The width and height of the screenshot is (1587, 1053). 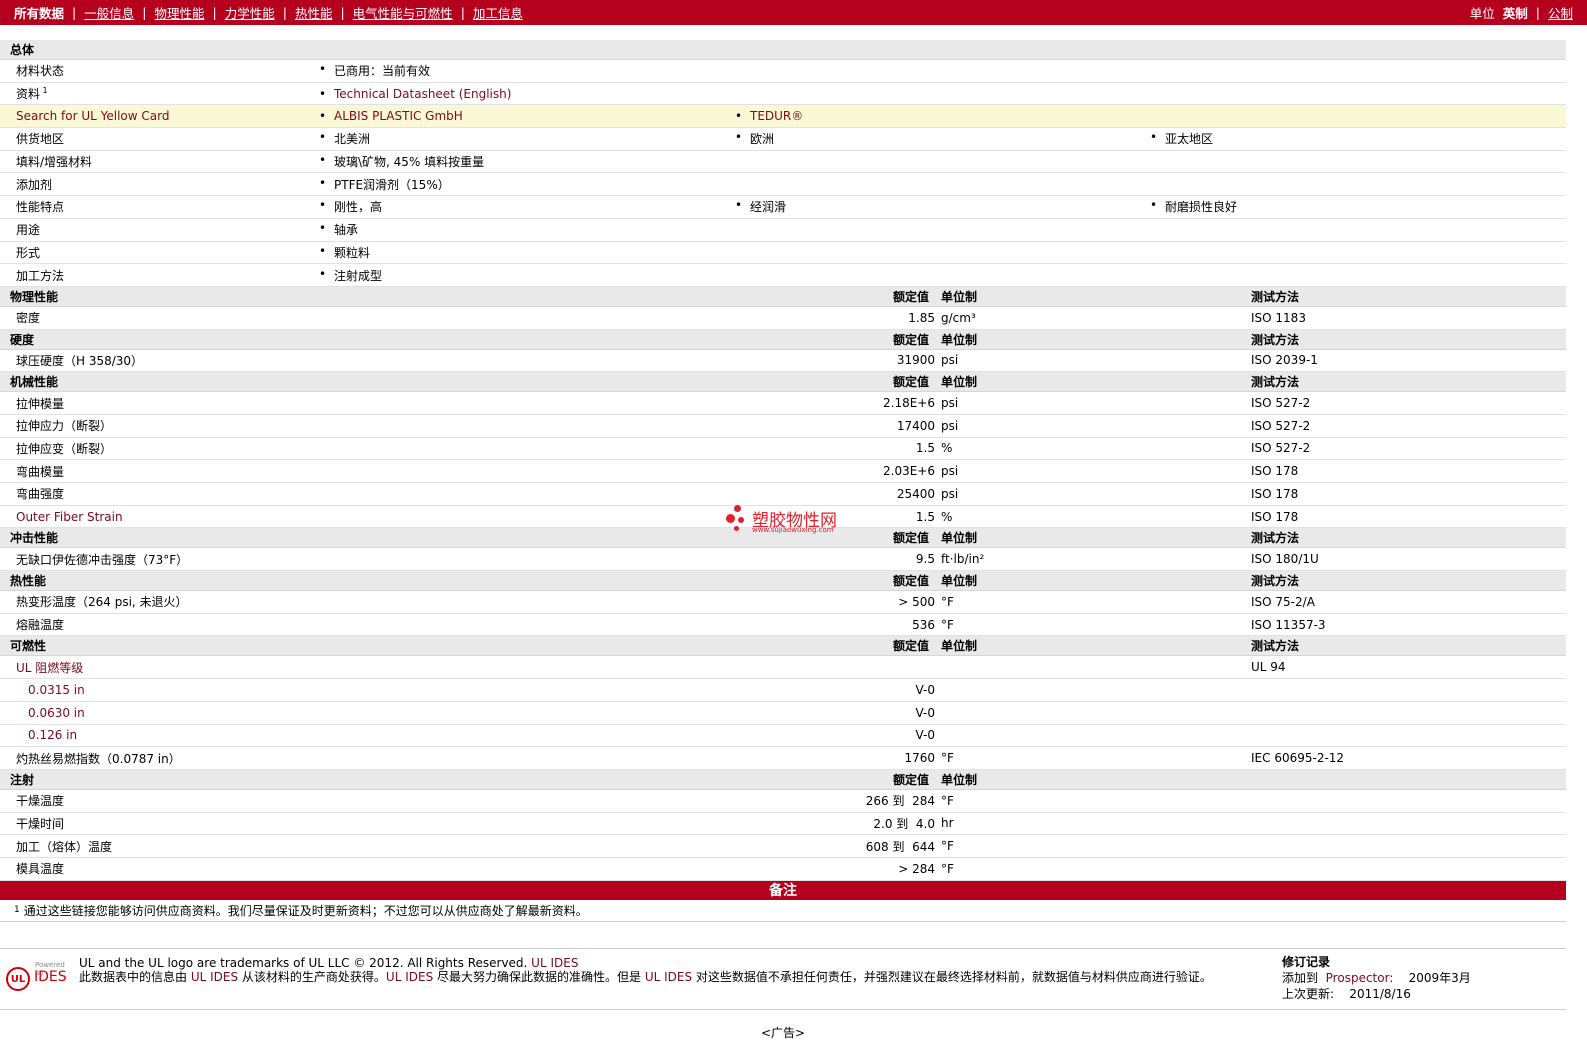 I want to click on property-label: 球压硬度（H 358/30）, so click(x=80, y=360).